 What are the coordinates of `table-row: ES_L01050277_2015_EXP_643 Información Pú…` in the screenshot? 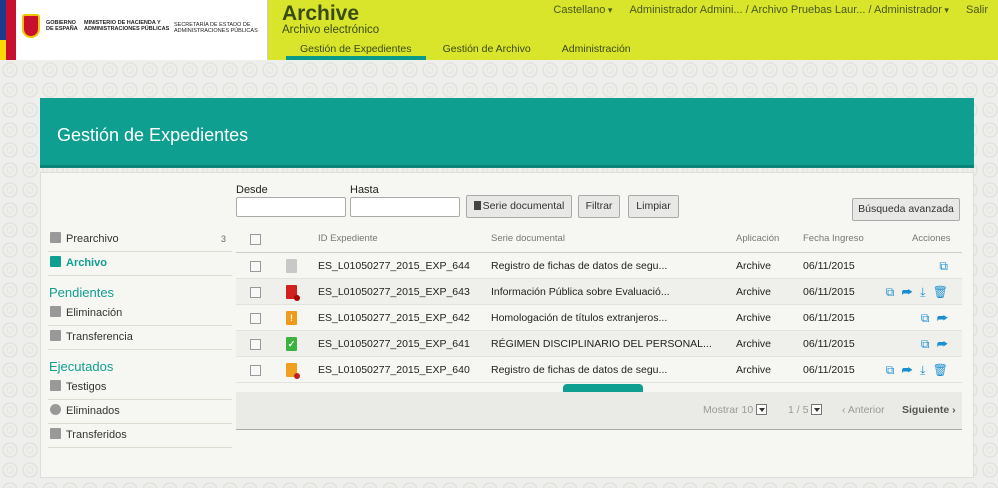 It's located at (599, 292).